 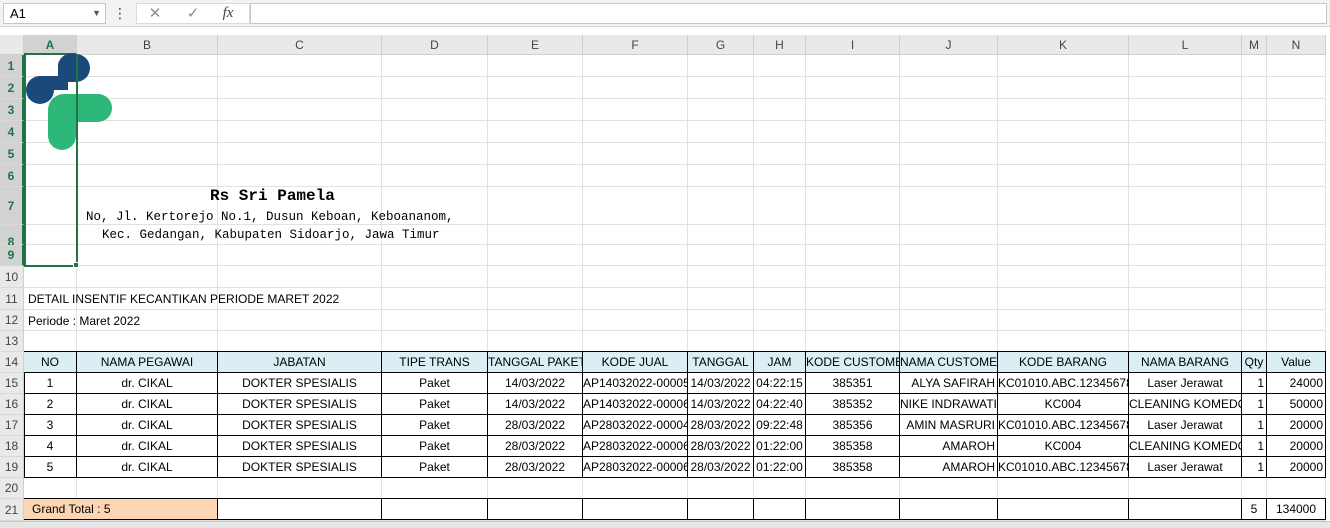 What do you see at coordinates (949, 45) in the screenshot?
I see `column-header-j: J` at bounding box center [949, 45].